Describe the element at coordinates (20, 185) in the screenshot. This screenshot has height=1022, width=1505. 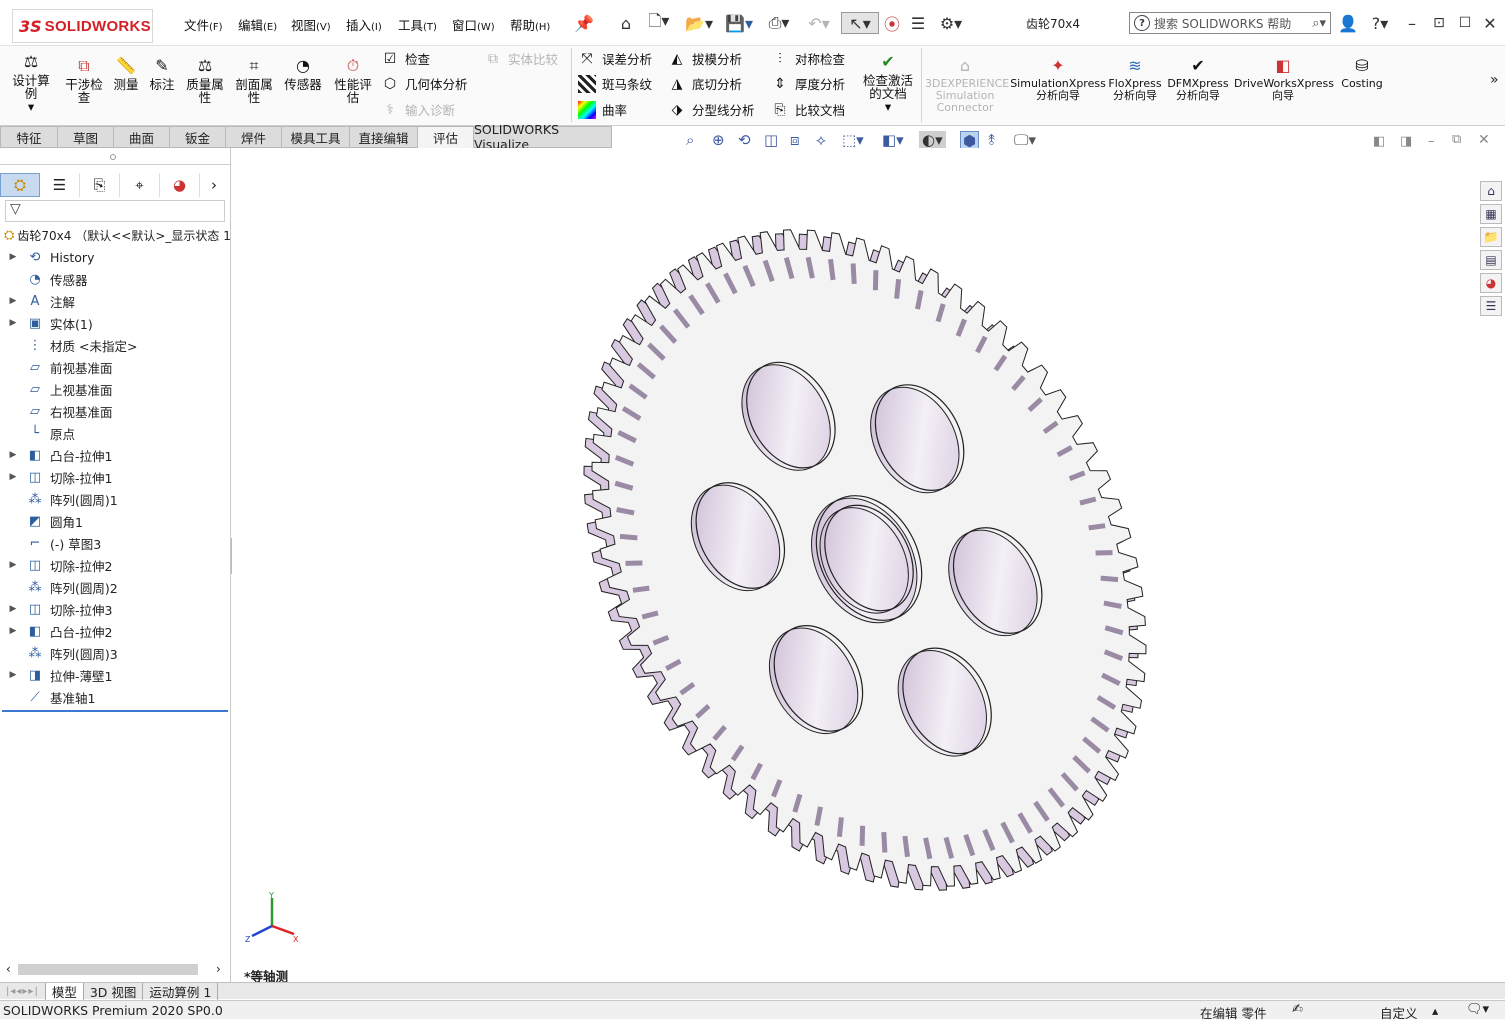
I see `featuremanager-tab-icon: ⛭` at that location.